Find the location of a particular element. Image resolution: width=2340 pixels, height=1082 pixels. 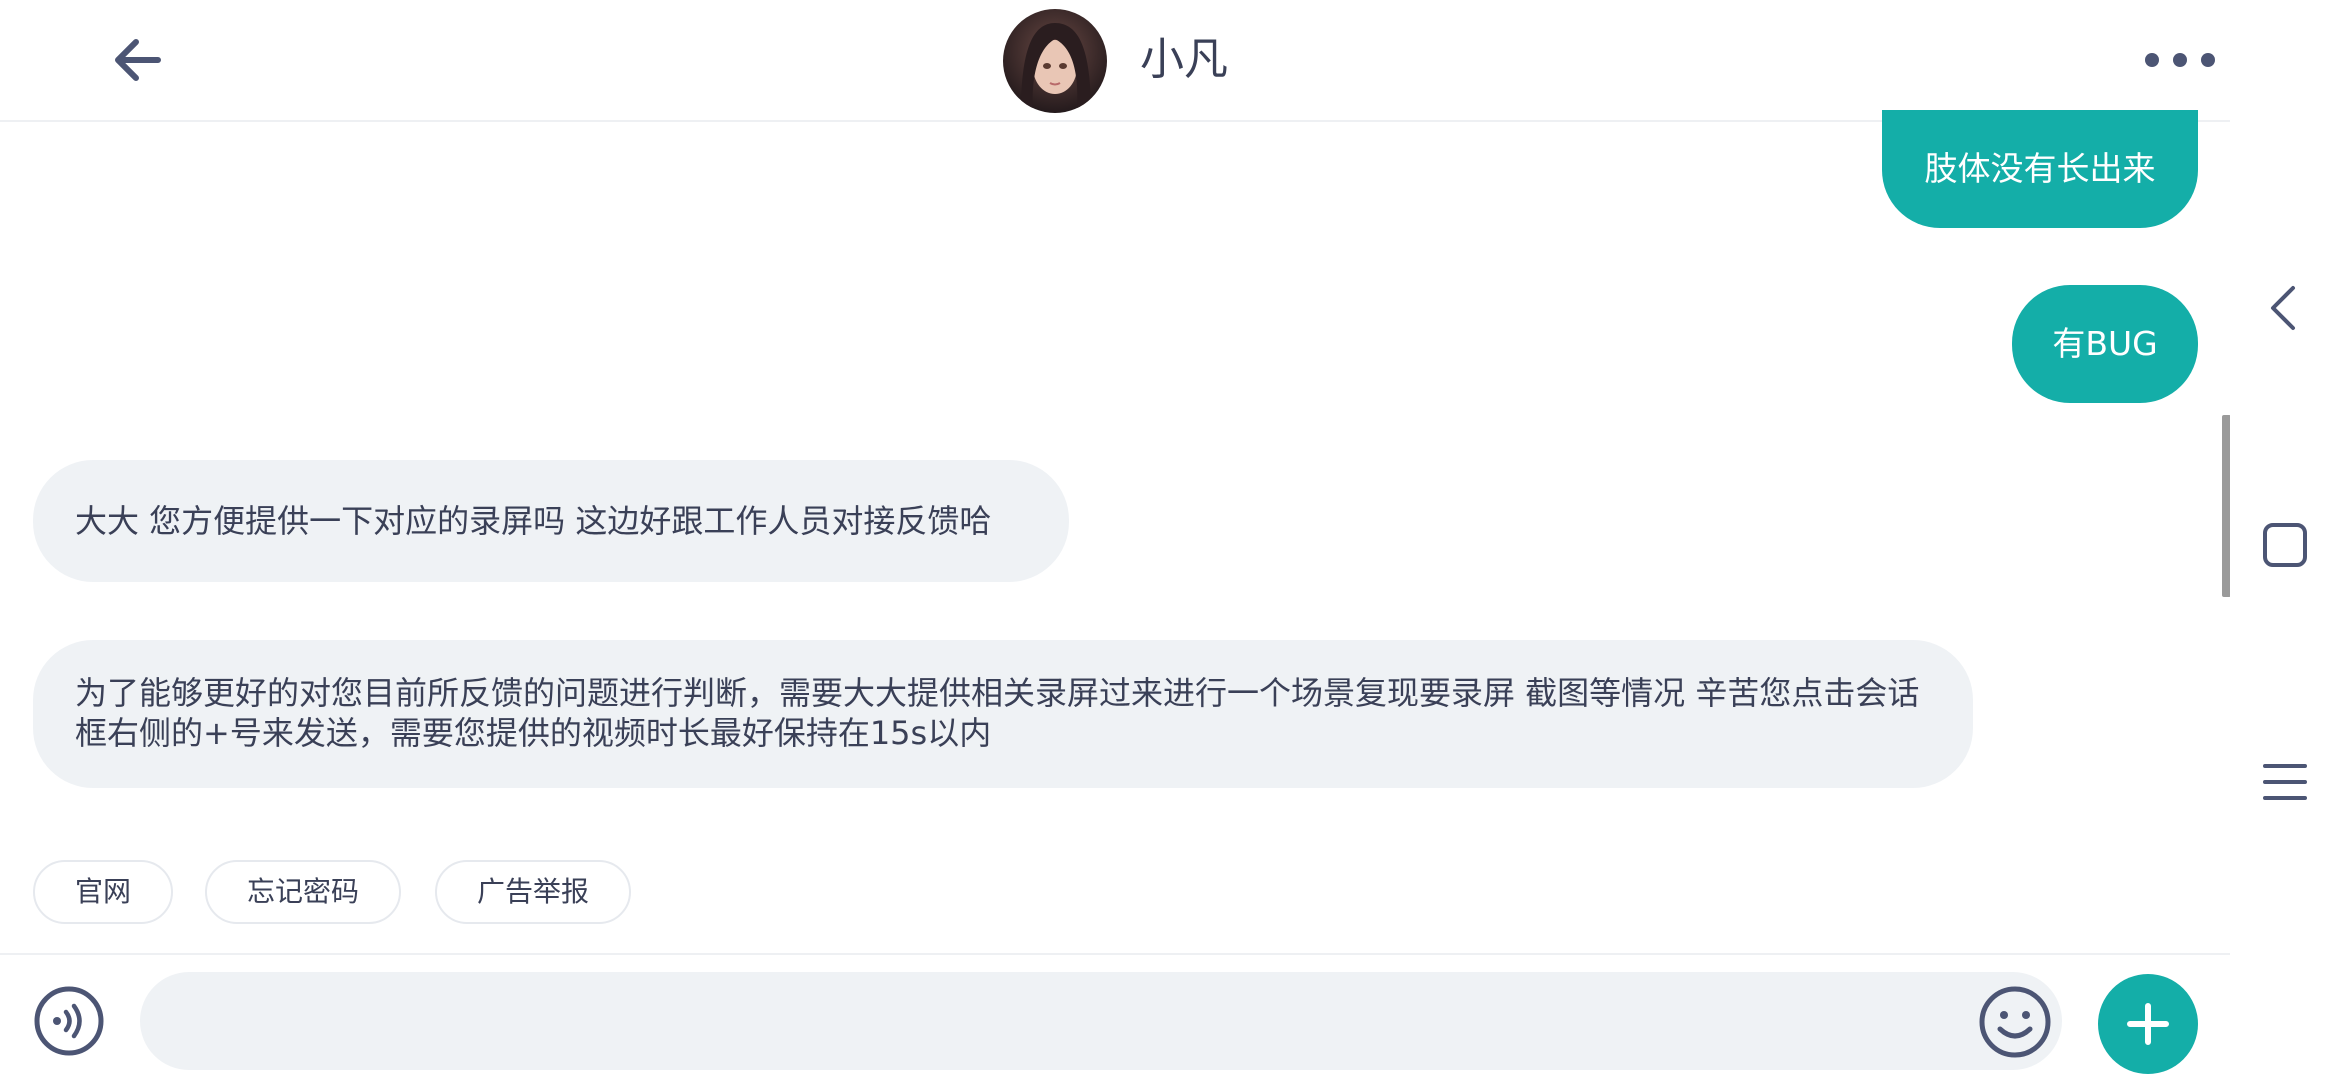

emoji-button is located at coordinates (2015, 1022).